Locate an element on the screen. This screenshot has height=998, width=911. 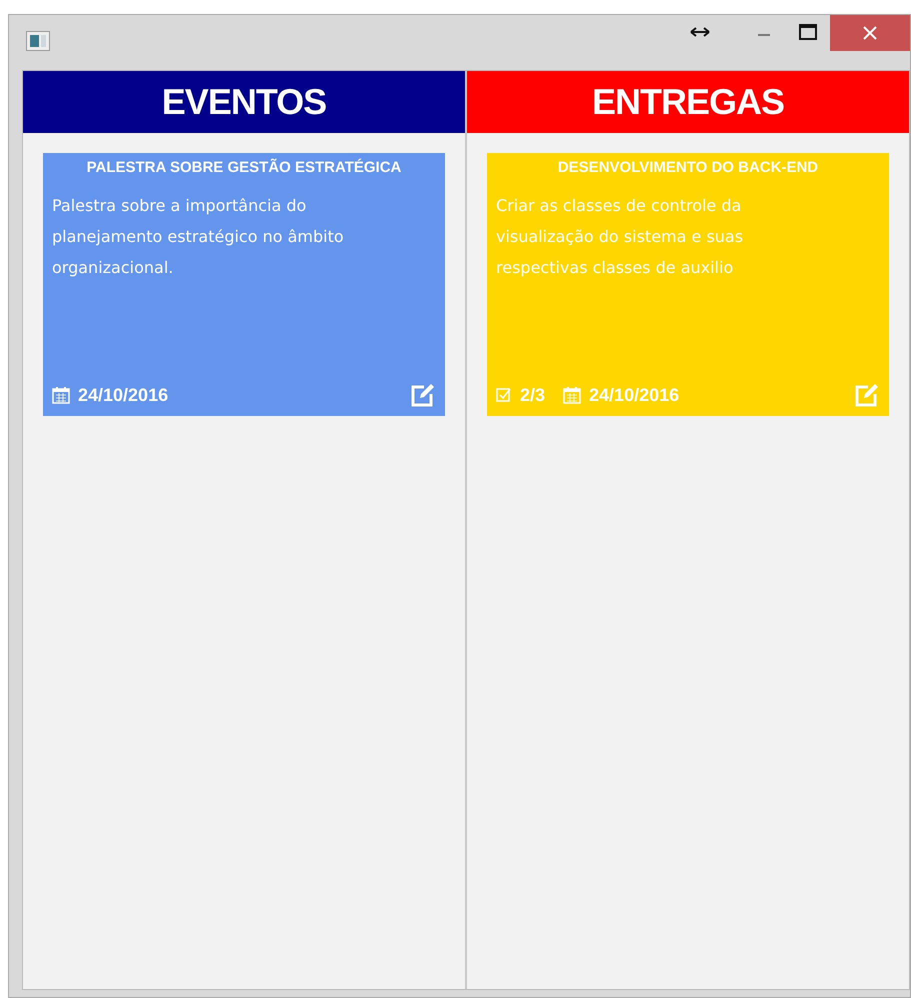
resize-icon is located at coordinates (700, 31).